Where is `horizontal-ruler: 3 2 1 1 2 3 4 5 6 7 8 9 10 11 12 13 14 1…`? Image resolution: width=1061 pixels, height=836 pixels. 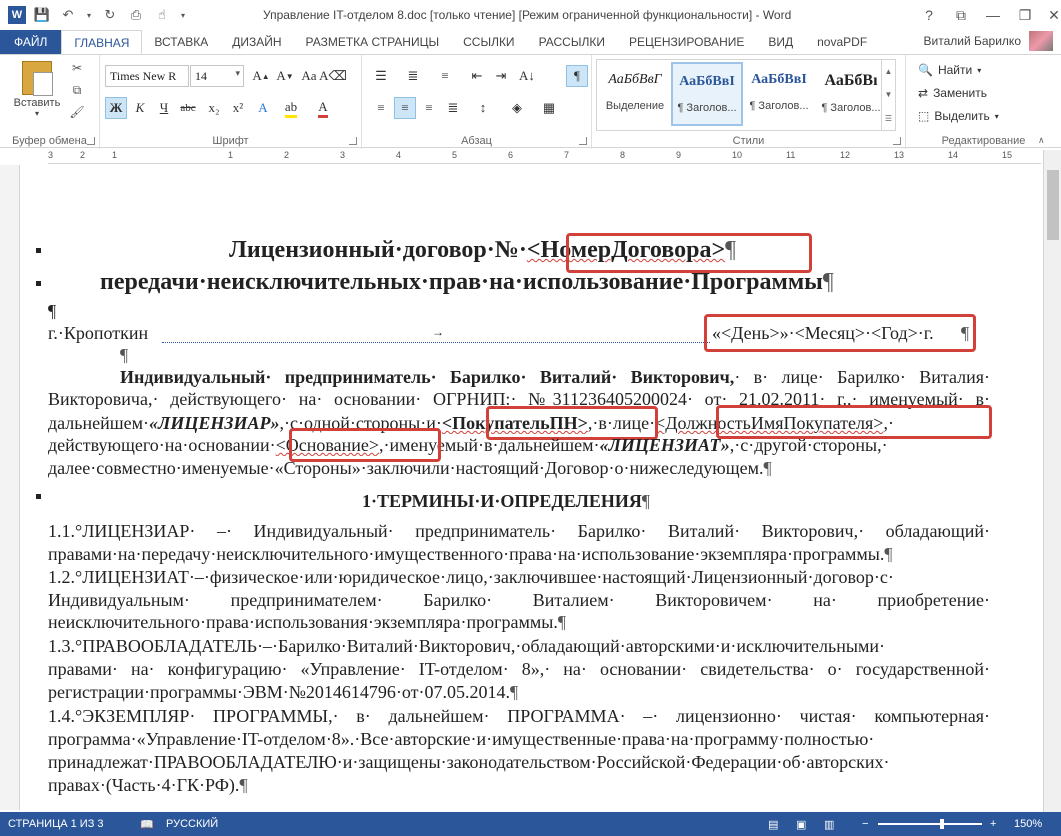 horizontal-ruler: 3 2 1 1 2 3 4 5 6 7 8 9 10 11 12 13 14 1… is located at coordinates (544, 157).